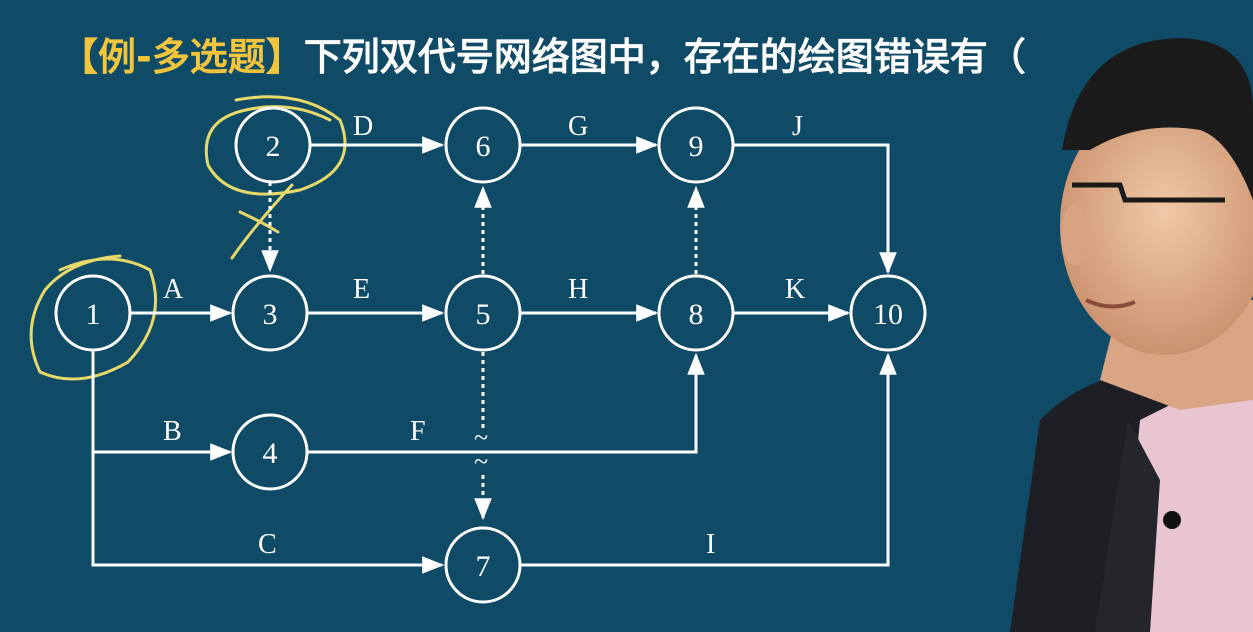  I want to click on node-6: 6, so click(483, 145).